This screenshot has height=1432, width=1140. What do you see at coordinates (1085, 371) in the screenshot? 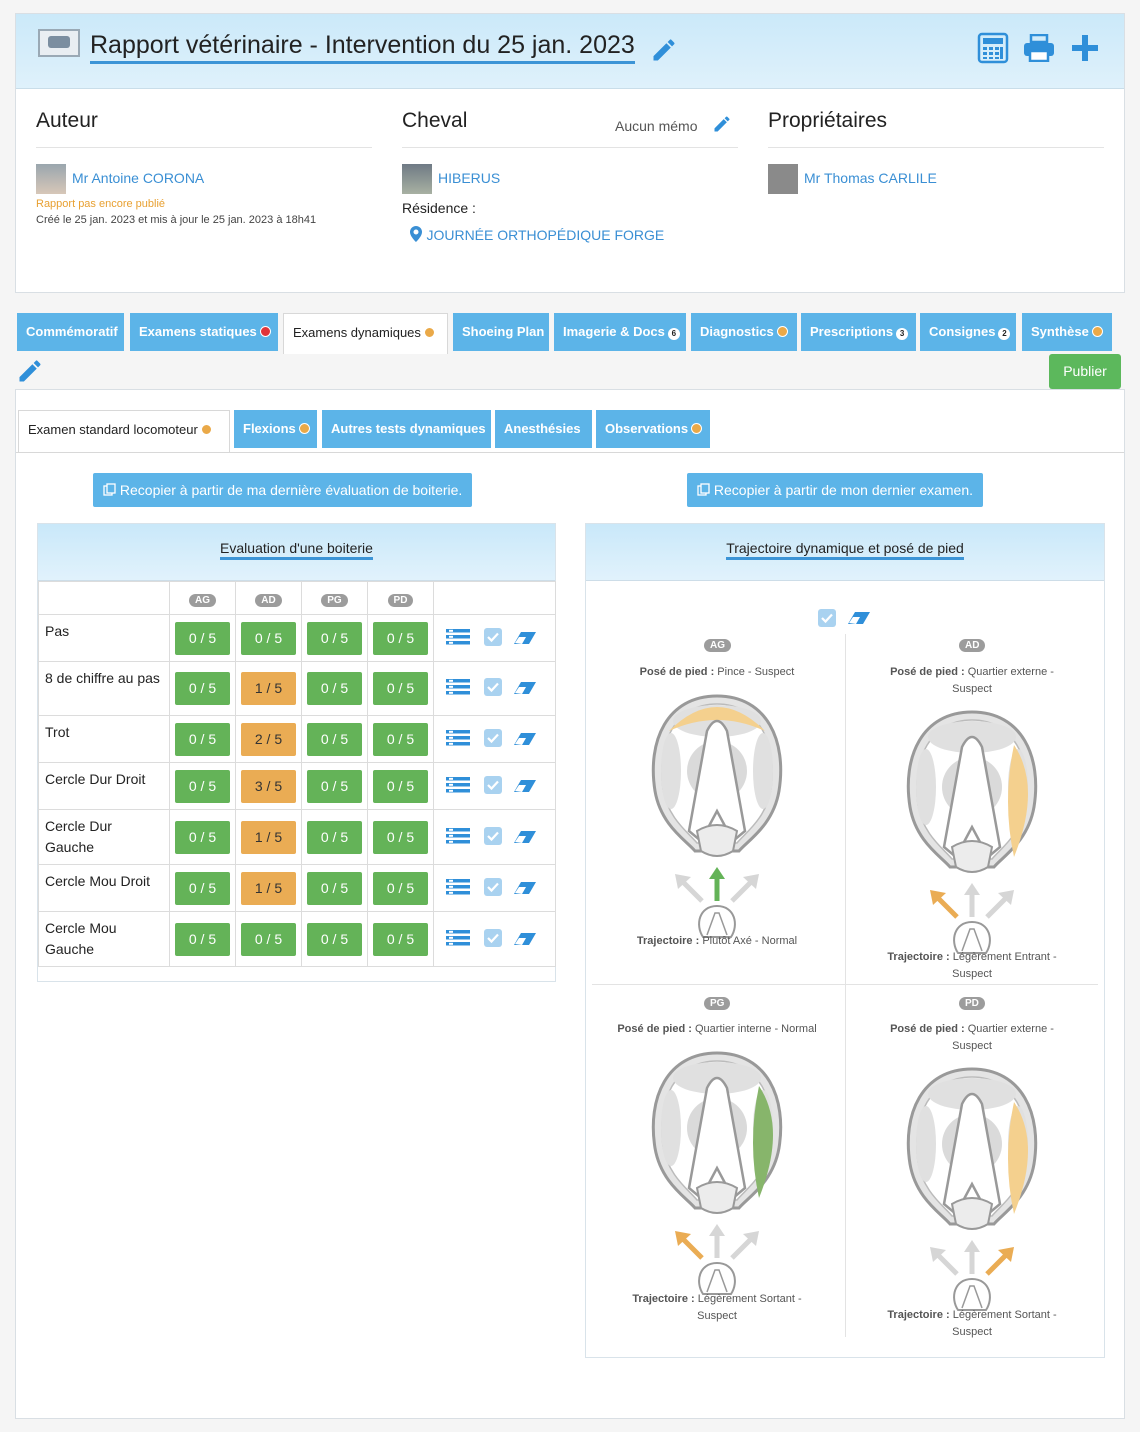
I see `publish-button: Publier` at bounding box center [1085, 371].